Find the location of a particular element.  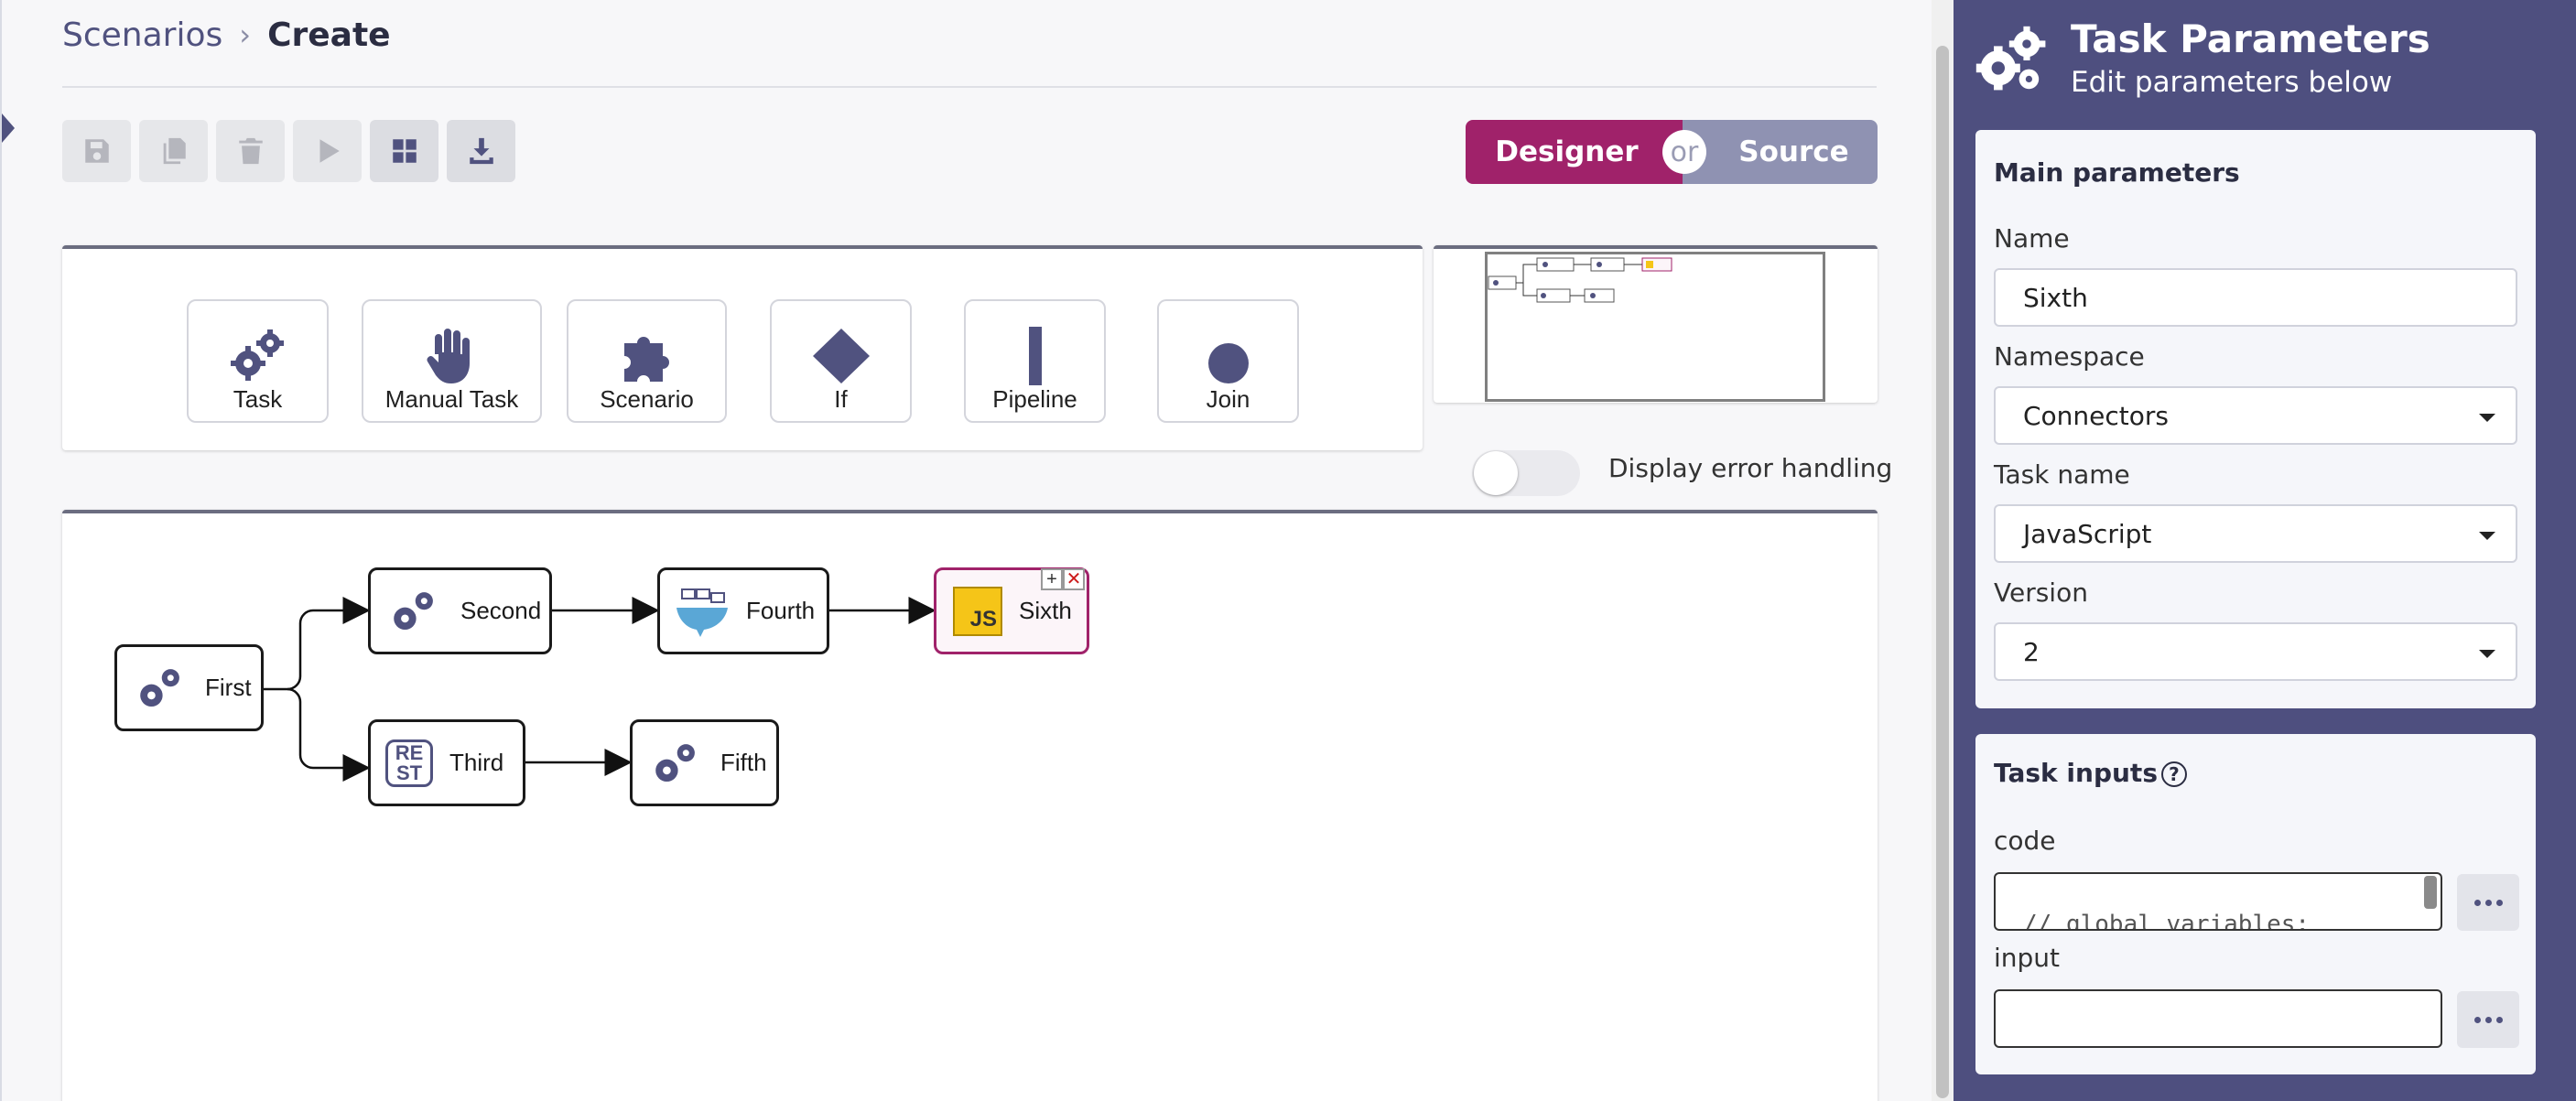

js-icon: JS is located at coordinates (977, 611).